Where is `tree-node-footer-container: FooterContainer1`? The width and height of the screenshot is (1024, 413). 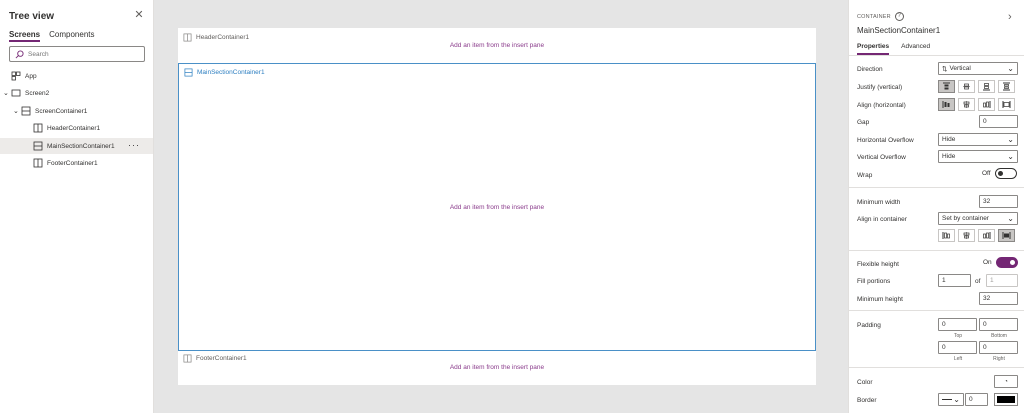 tree-node-footer-container: FooterContainer1 is located at coordinates (65, 163).